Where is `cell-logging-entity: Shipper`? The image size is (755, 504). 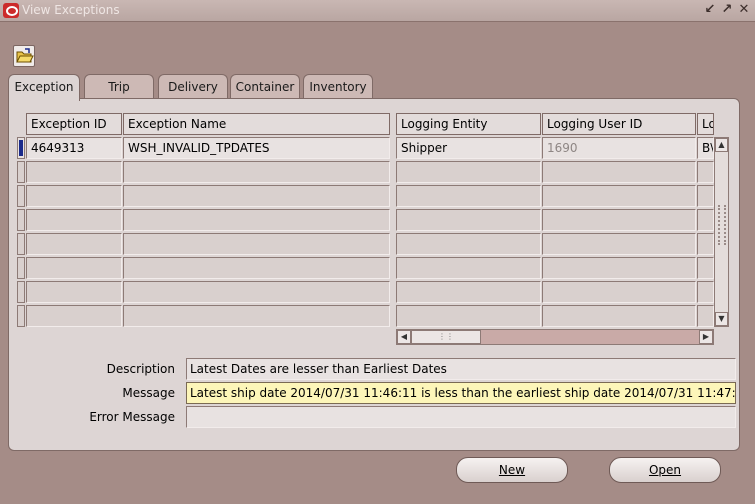 cell-logging-entity: Shipper is located at coordinates (468, 148).